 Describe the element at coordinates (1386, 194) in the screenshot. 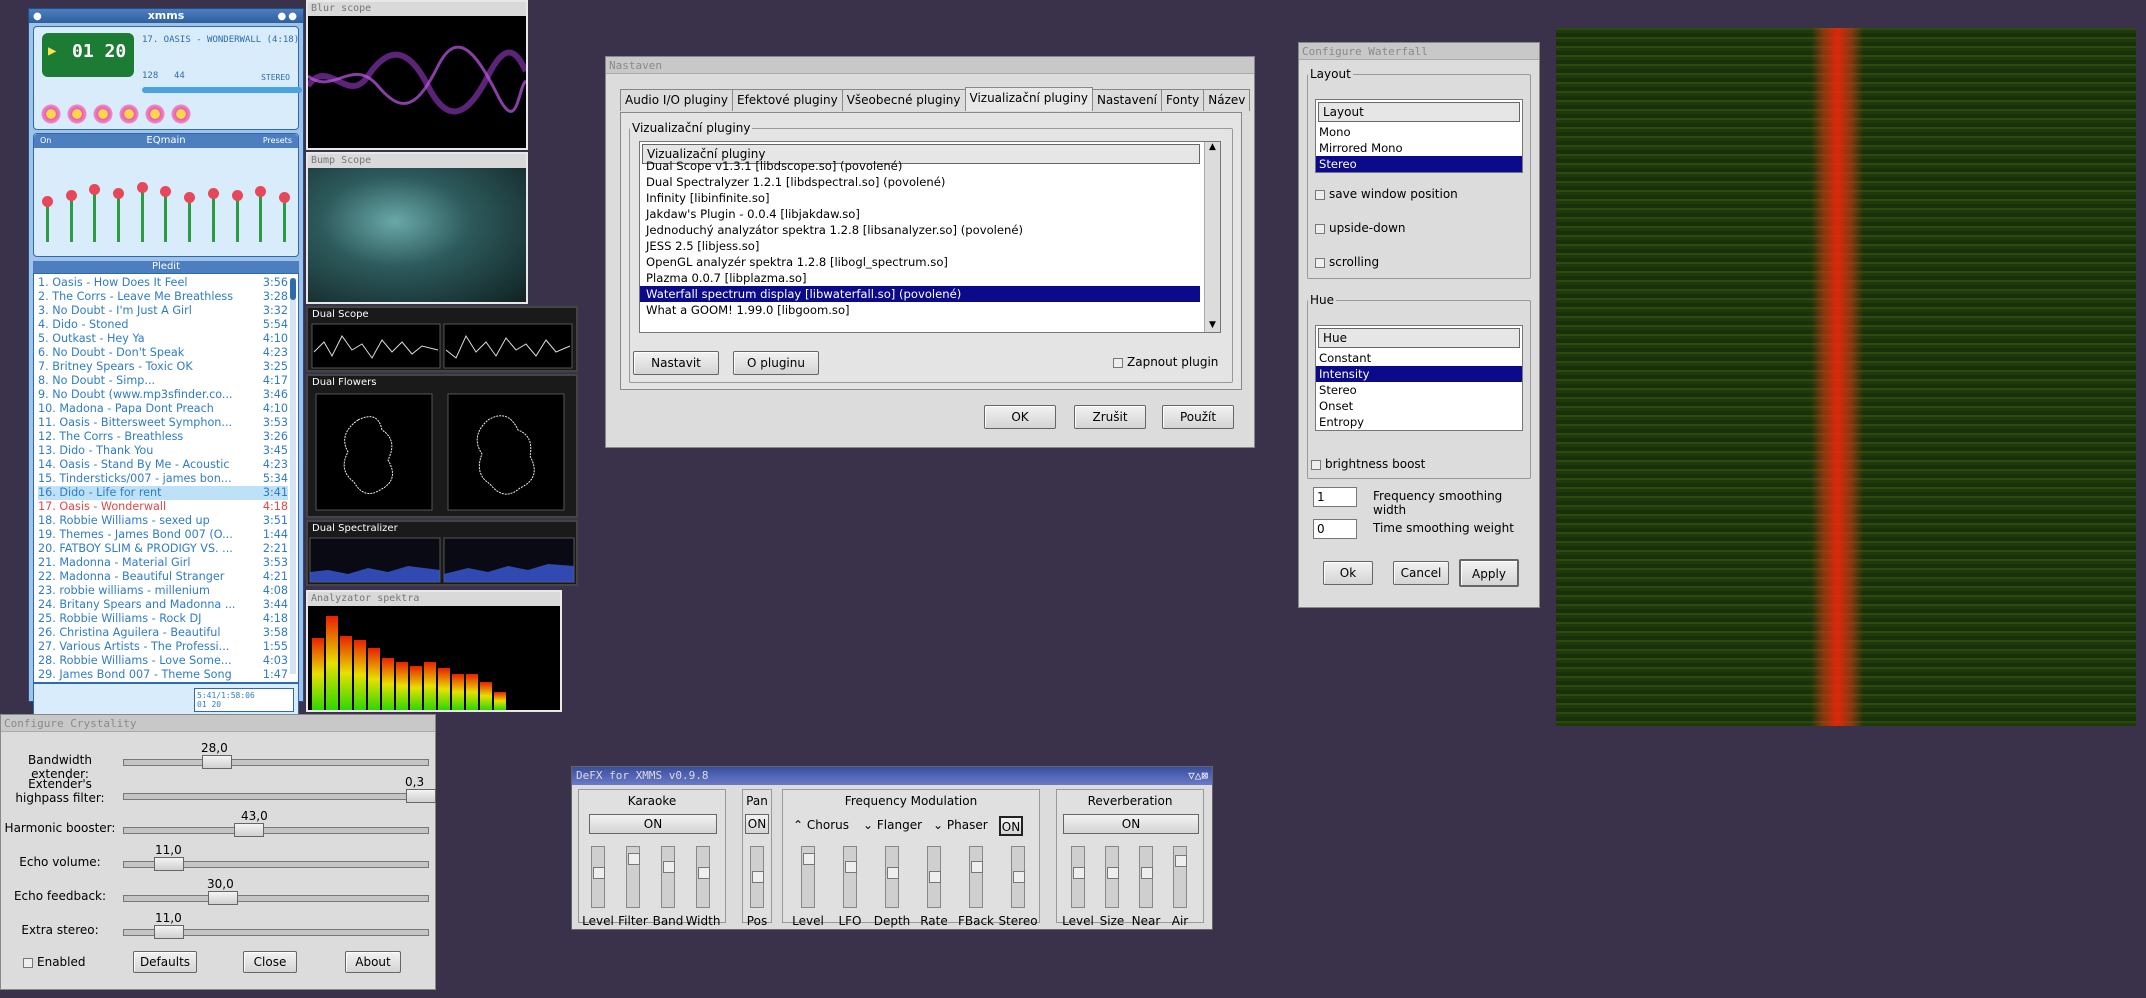

I see `save-window-position-checkbox: save window position` at that location.